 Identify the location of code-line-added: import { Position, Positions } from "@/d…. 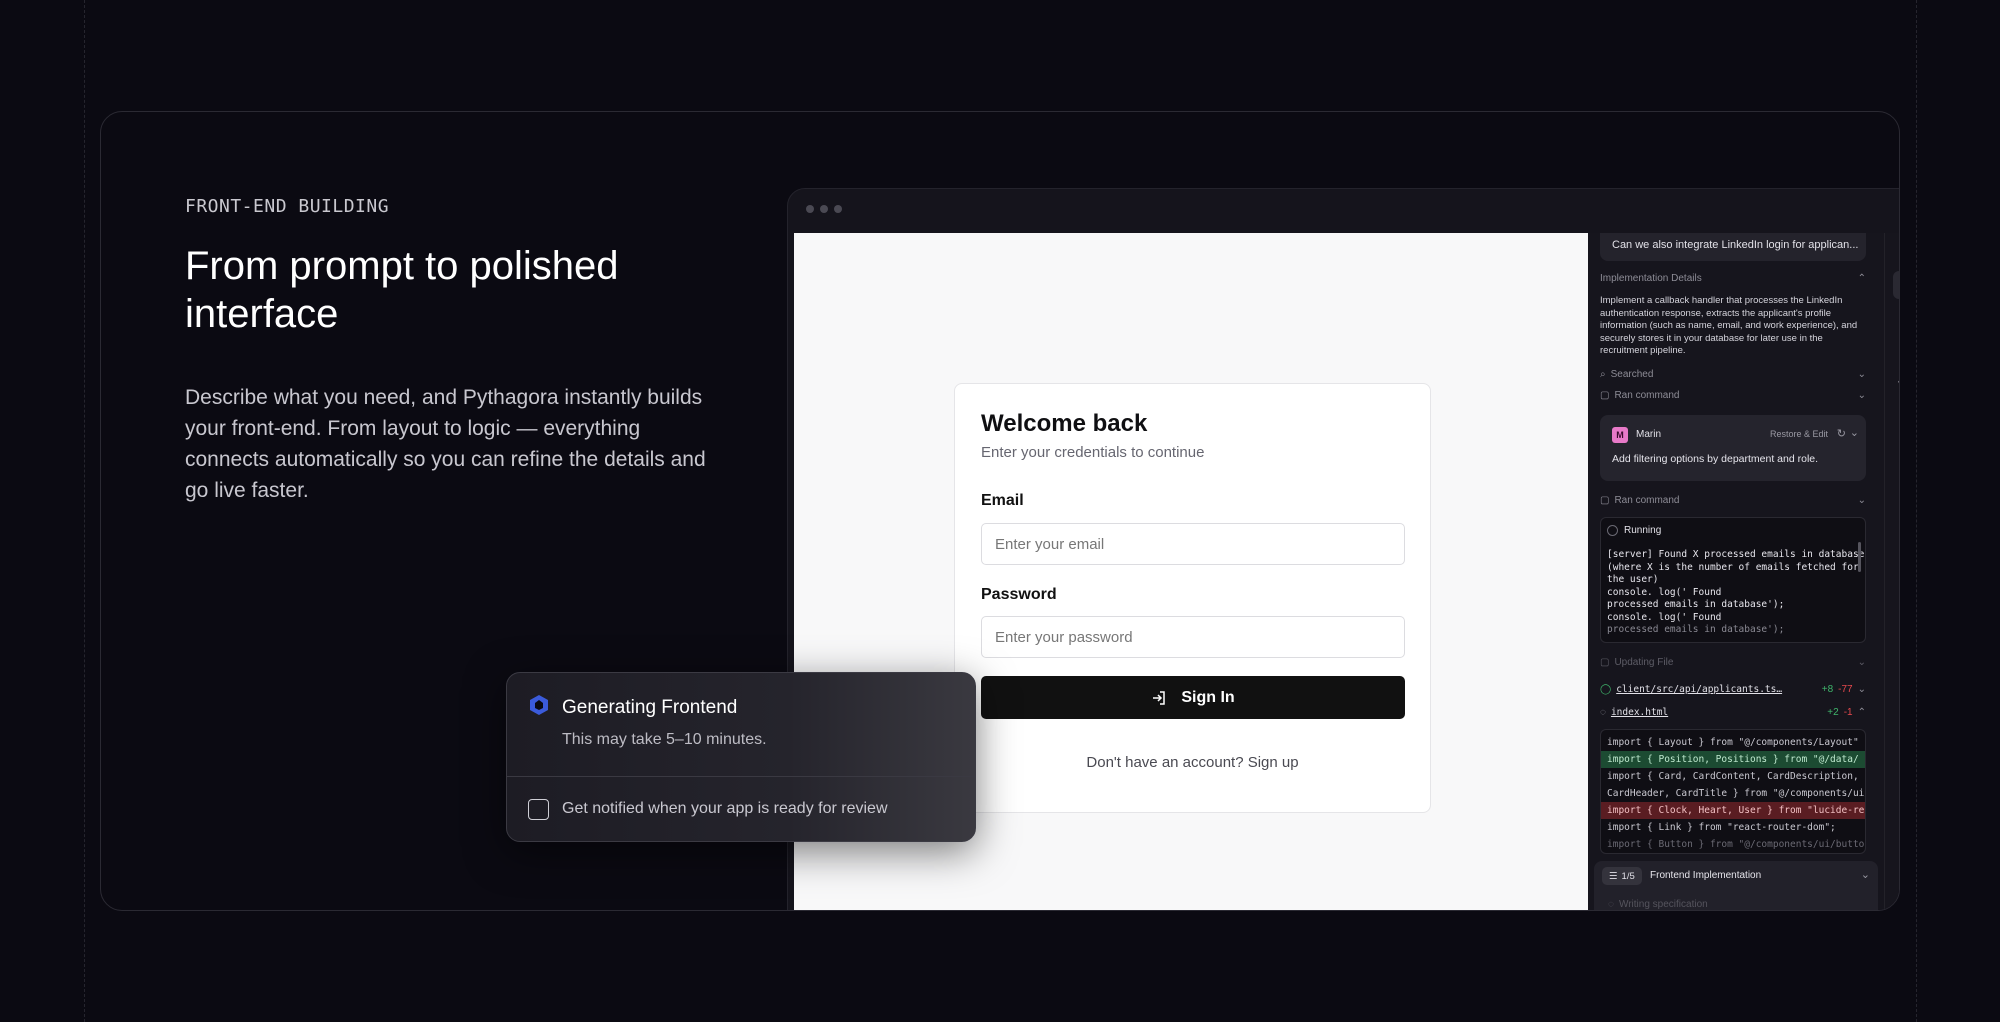
(1733, 759).